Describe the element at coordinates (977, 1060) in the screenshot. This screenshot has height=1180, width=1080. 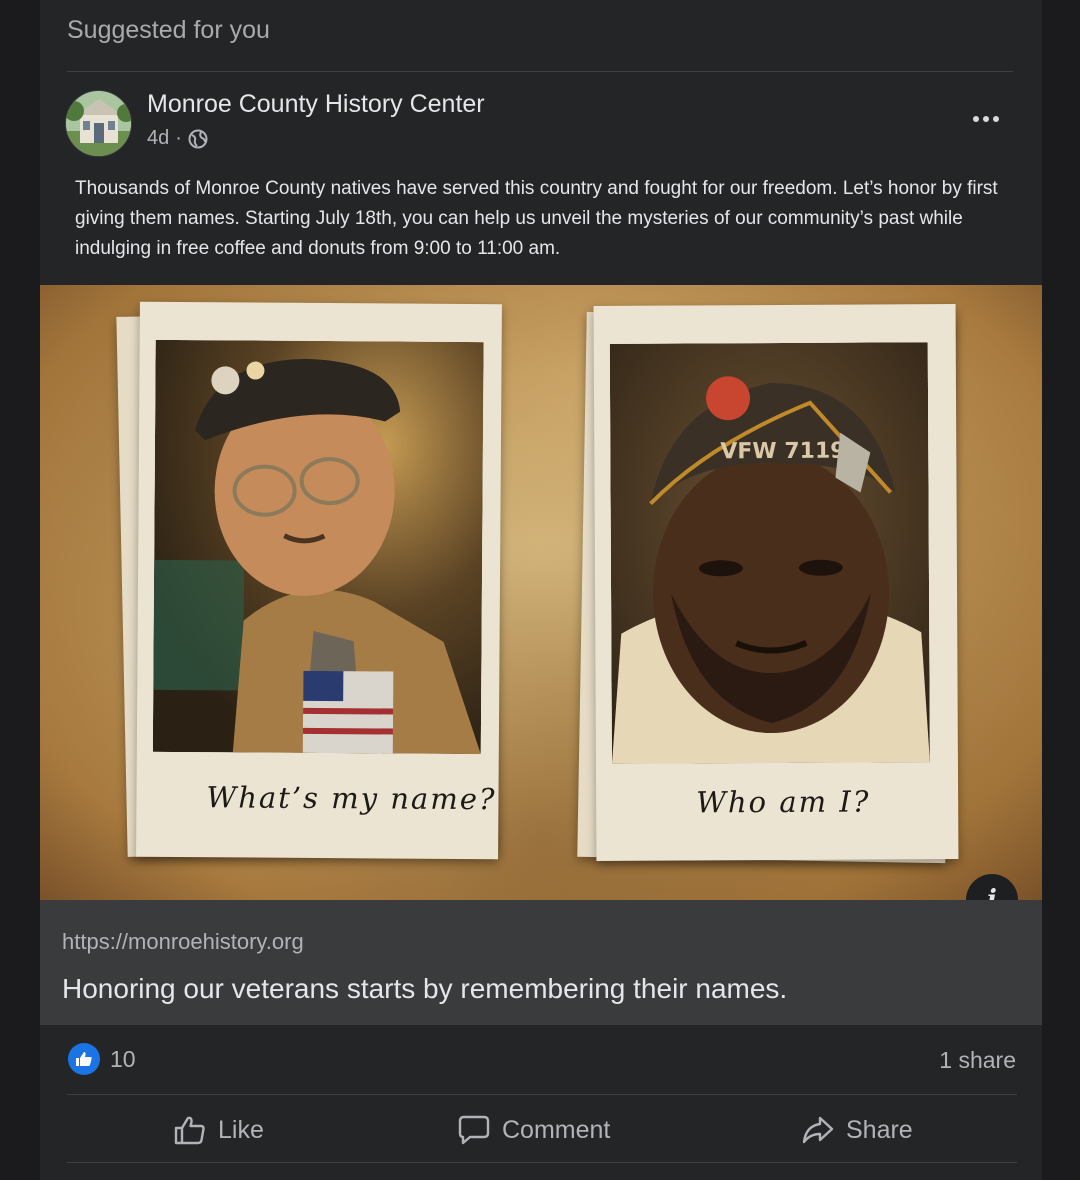
I see `share-count: 1 share` at that location.